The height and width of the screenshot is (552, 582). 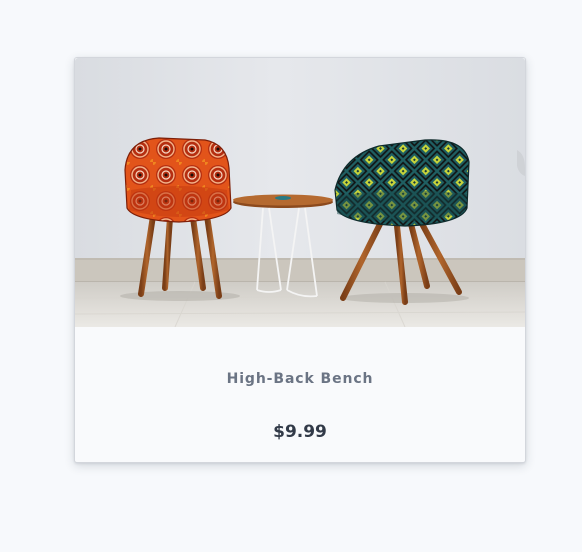 What do you see at coordinates (300, 432) in the screenshot?
I see `product-price: $9.99` at bounding box center [300, 432].